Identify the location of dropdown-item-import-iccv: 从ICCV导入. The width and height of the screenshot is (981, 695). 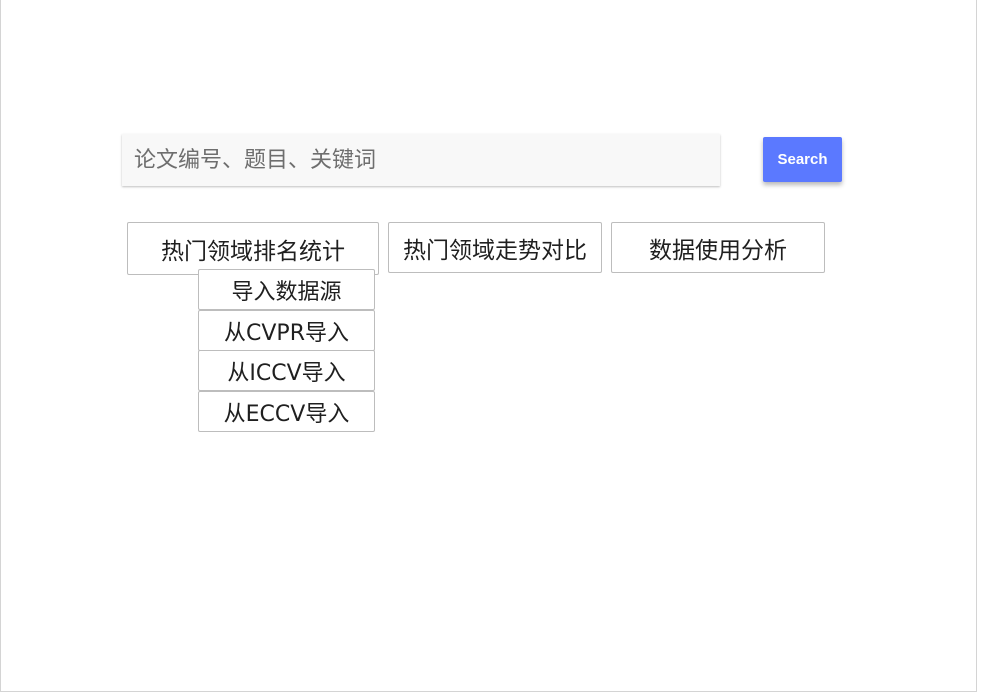
(286, 370).